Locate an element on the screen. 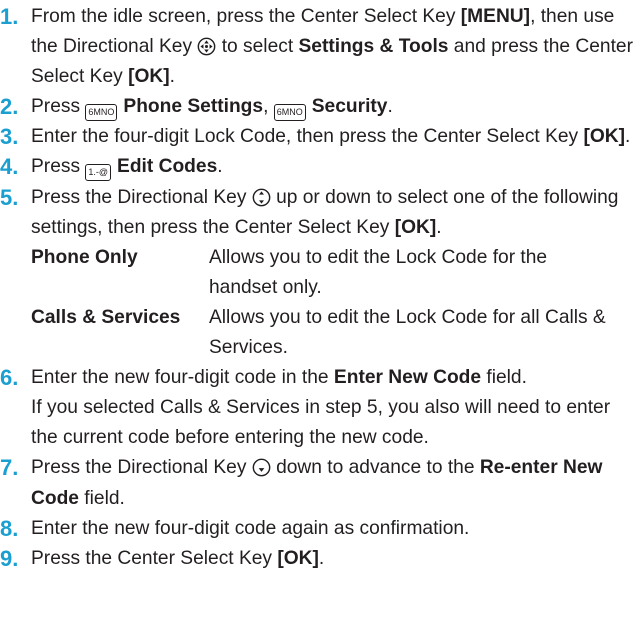 The width and height of the screenshot is (638, 638). step-text: Press 1.-@ Edit Codes. is located at coordinates (334, 167).